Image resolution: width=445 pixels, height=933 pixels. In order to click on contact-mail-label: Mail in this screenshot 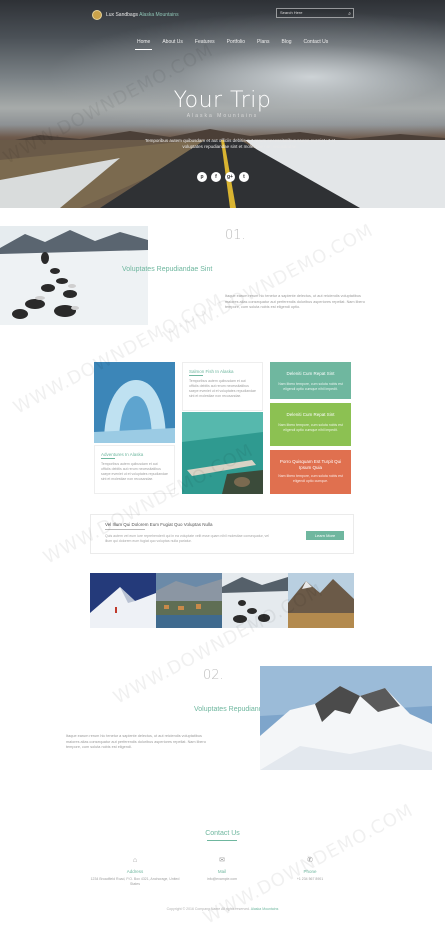, I will do `click(222, 871)`.